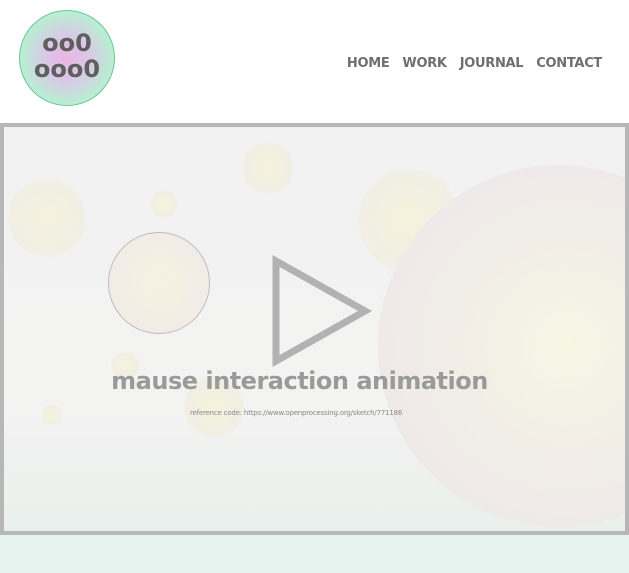  Describe the element at coordinates (322, 311) in the screenshot. I see `play-triangle-icon` at that location.